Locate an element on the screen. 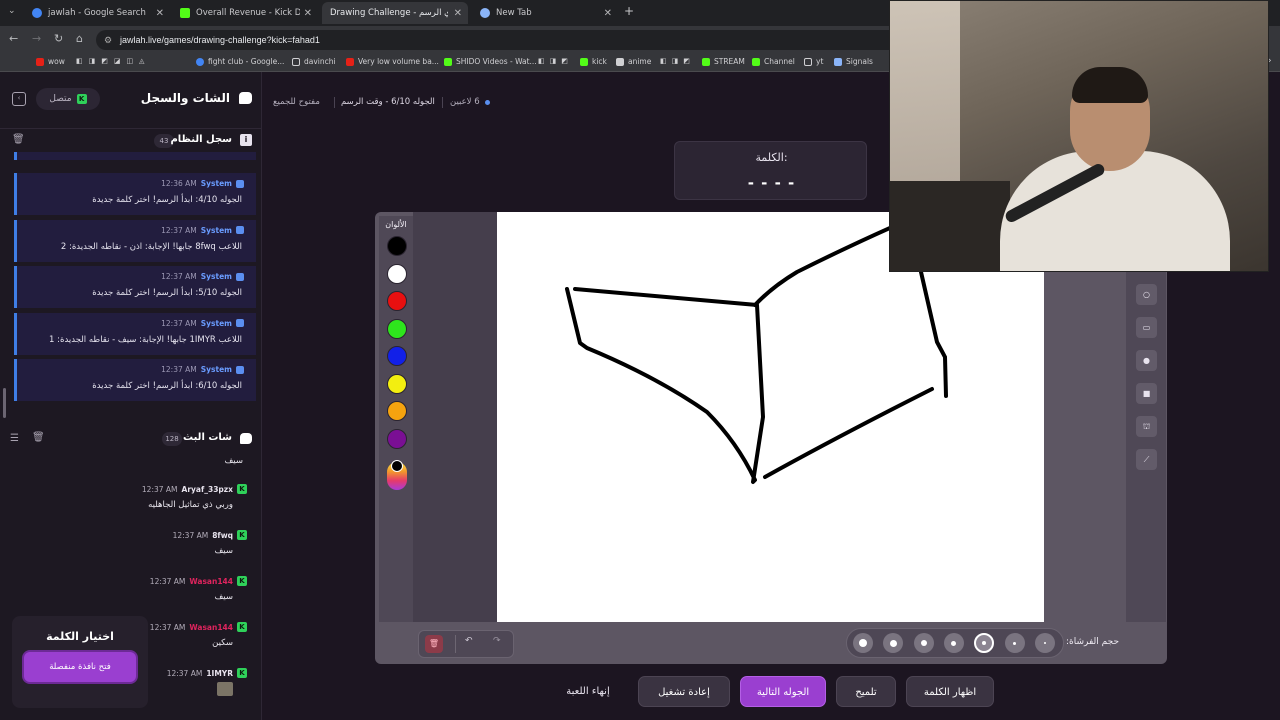  tab-google: jawlah - Google Search ✕ is located at coordinates (97, 13).